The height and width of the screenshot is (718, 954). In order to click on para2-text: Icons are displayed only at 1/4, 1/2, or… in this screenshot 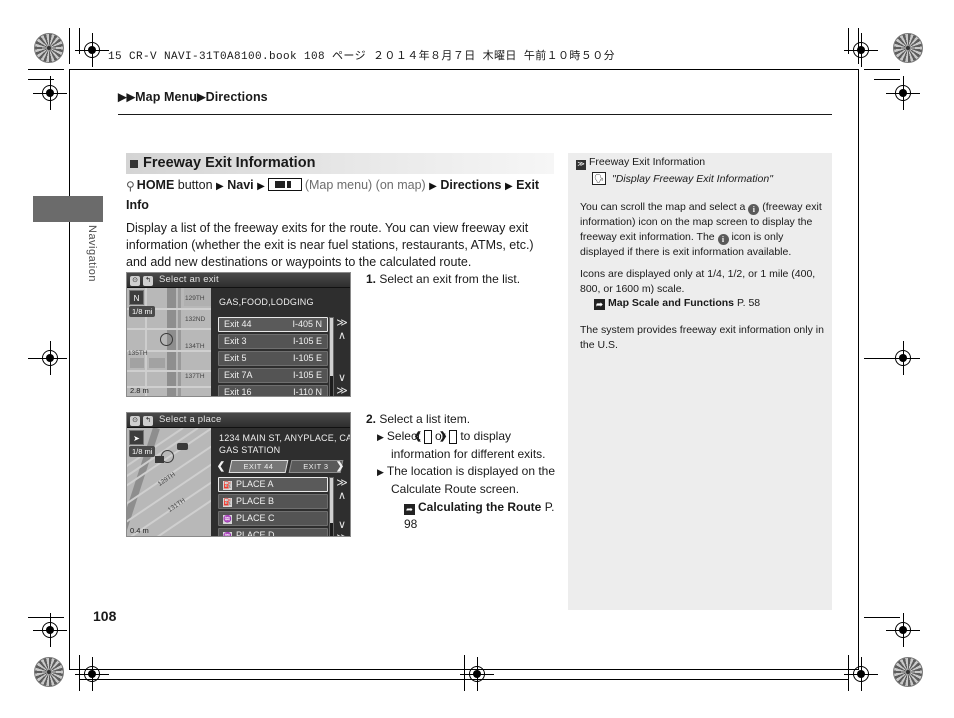, I will do `click(698, 281)`.